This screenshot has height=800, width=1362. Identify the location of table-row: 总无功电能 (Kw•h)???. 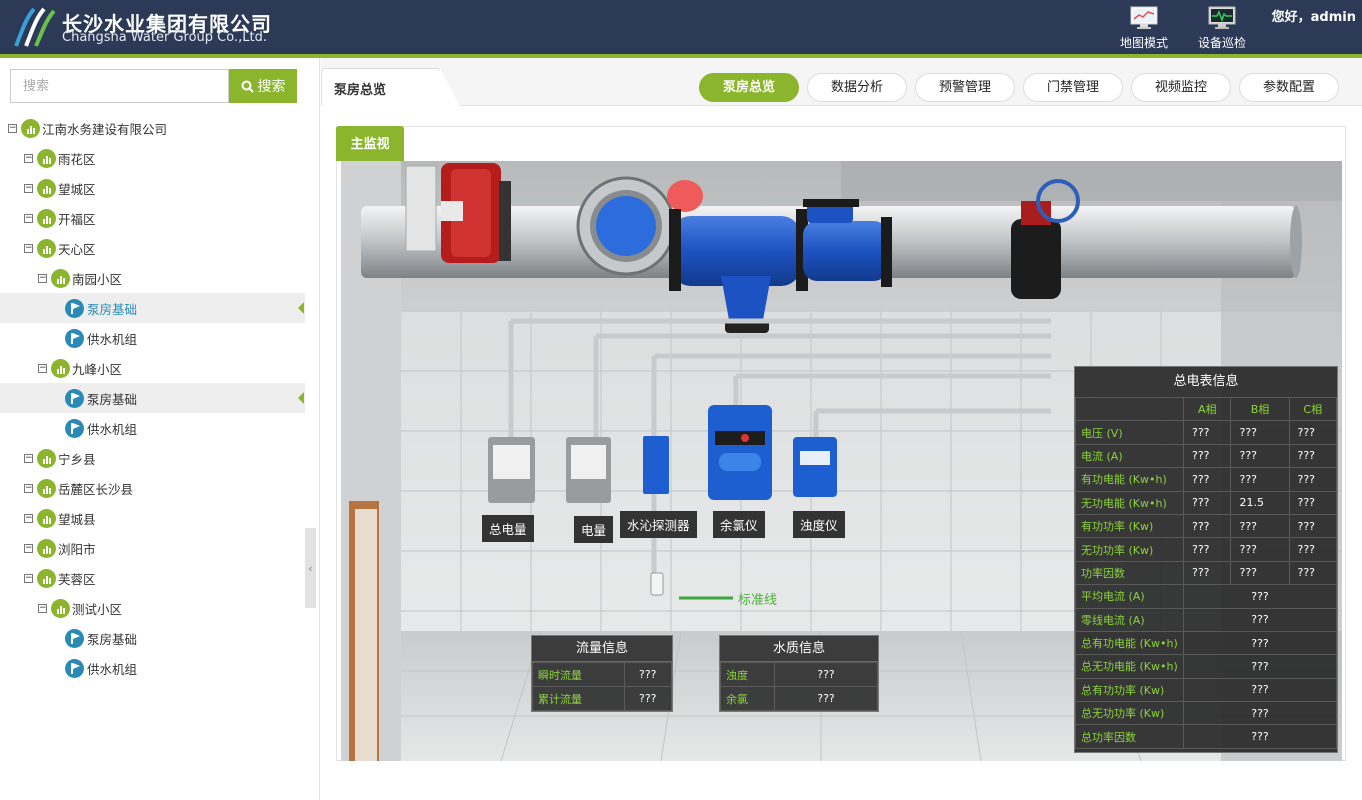
(1206, 666).